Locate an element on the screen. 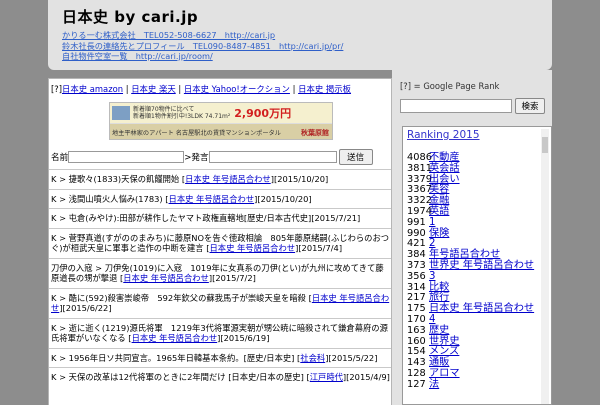 This screenshot has height=405, width=600. ranking-link: 英会話 is located at coordinates (444, 169).